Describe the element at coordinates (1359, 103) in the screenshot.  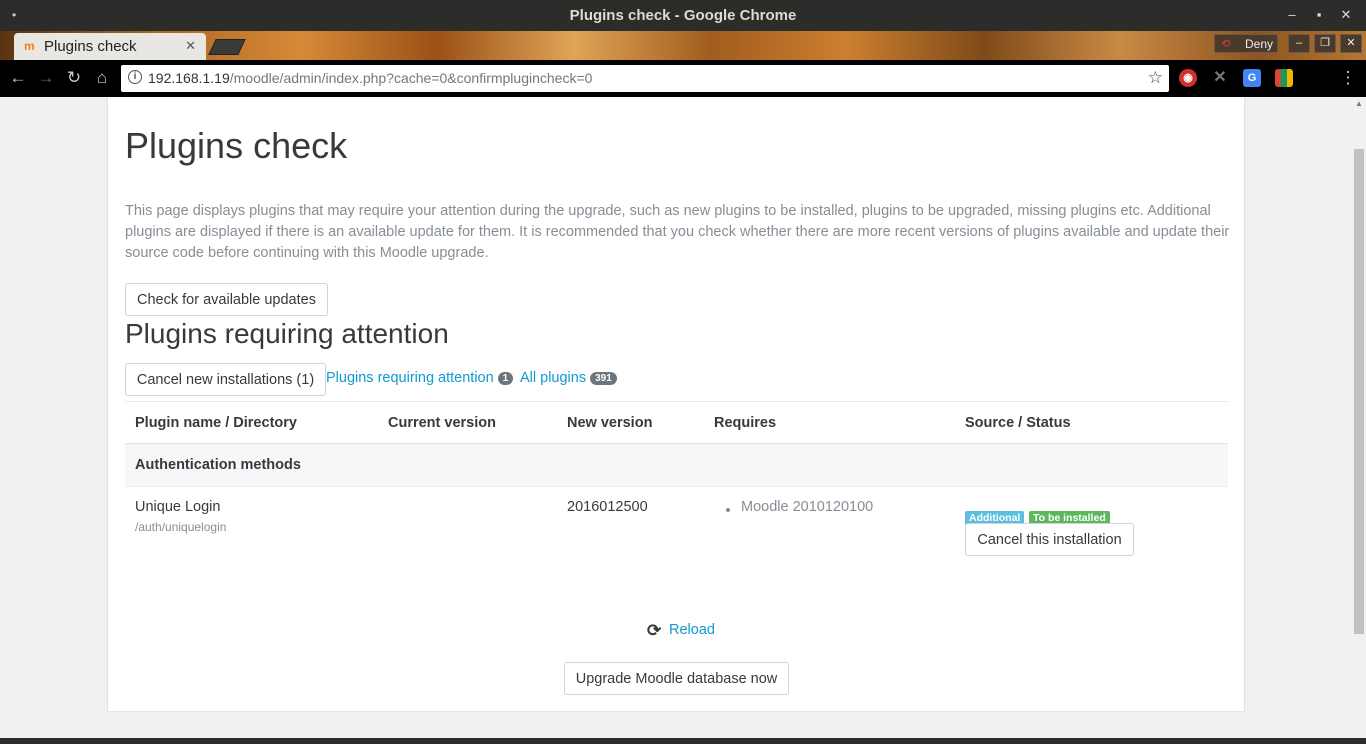
I see `scroll-up-icon: ▲` at that location.